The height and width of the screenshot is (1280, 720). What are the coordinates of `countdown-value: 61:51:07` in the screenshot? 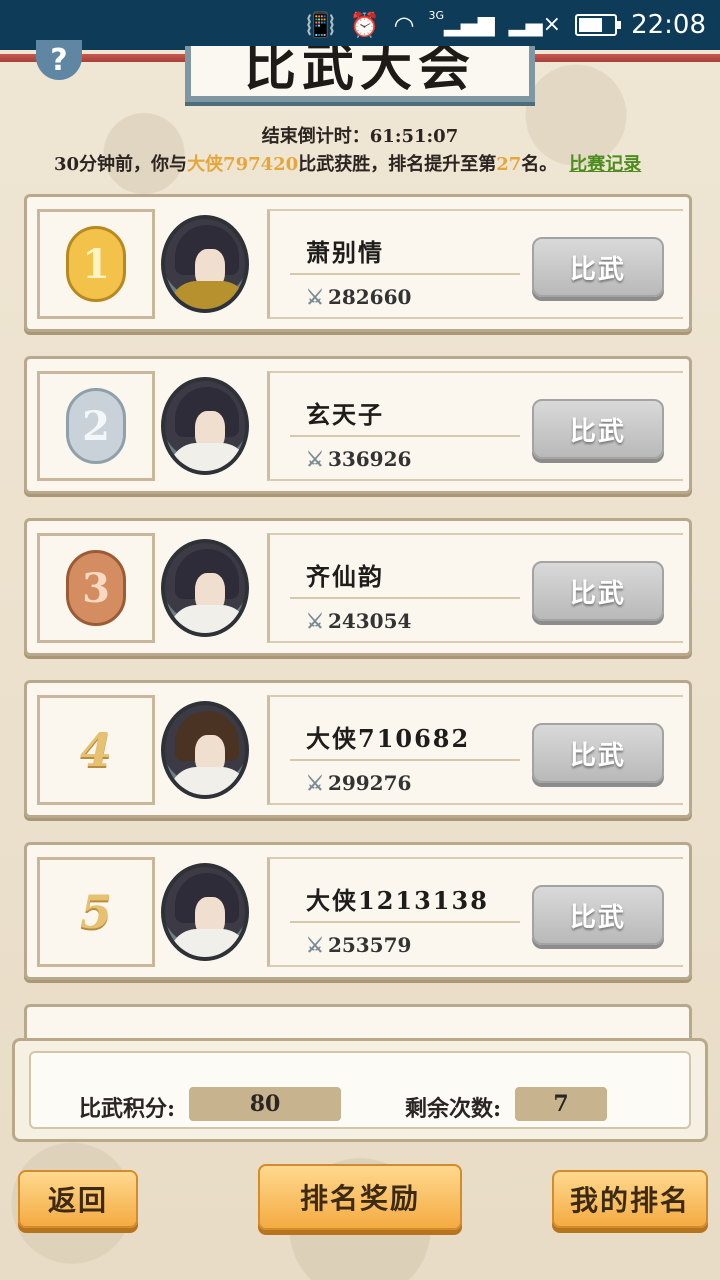 It's located at (414, 136).